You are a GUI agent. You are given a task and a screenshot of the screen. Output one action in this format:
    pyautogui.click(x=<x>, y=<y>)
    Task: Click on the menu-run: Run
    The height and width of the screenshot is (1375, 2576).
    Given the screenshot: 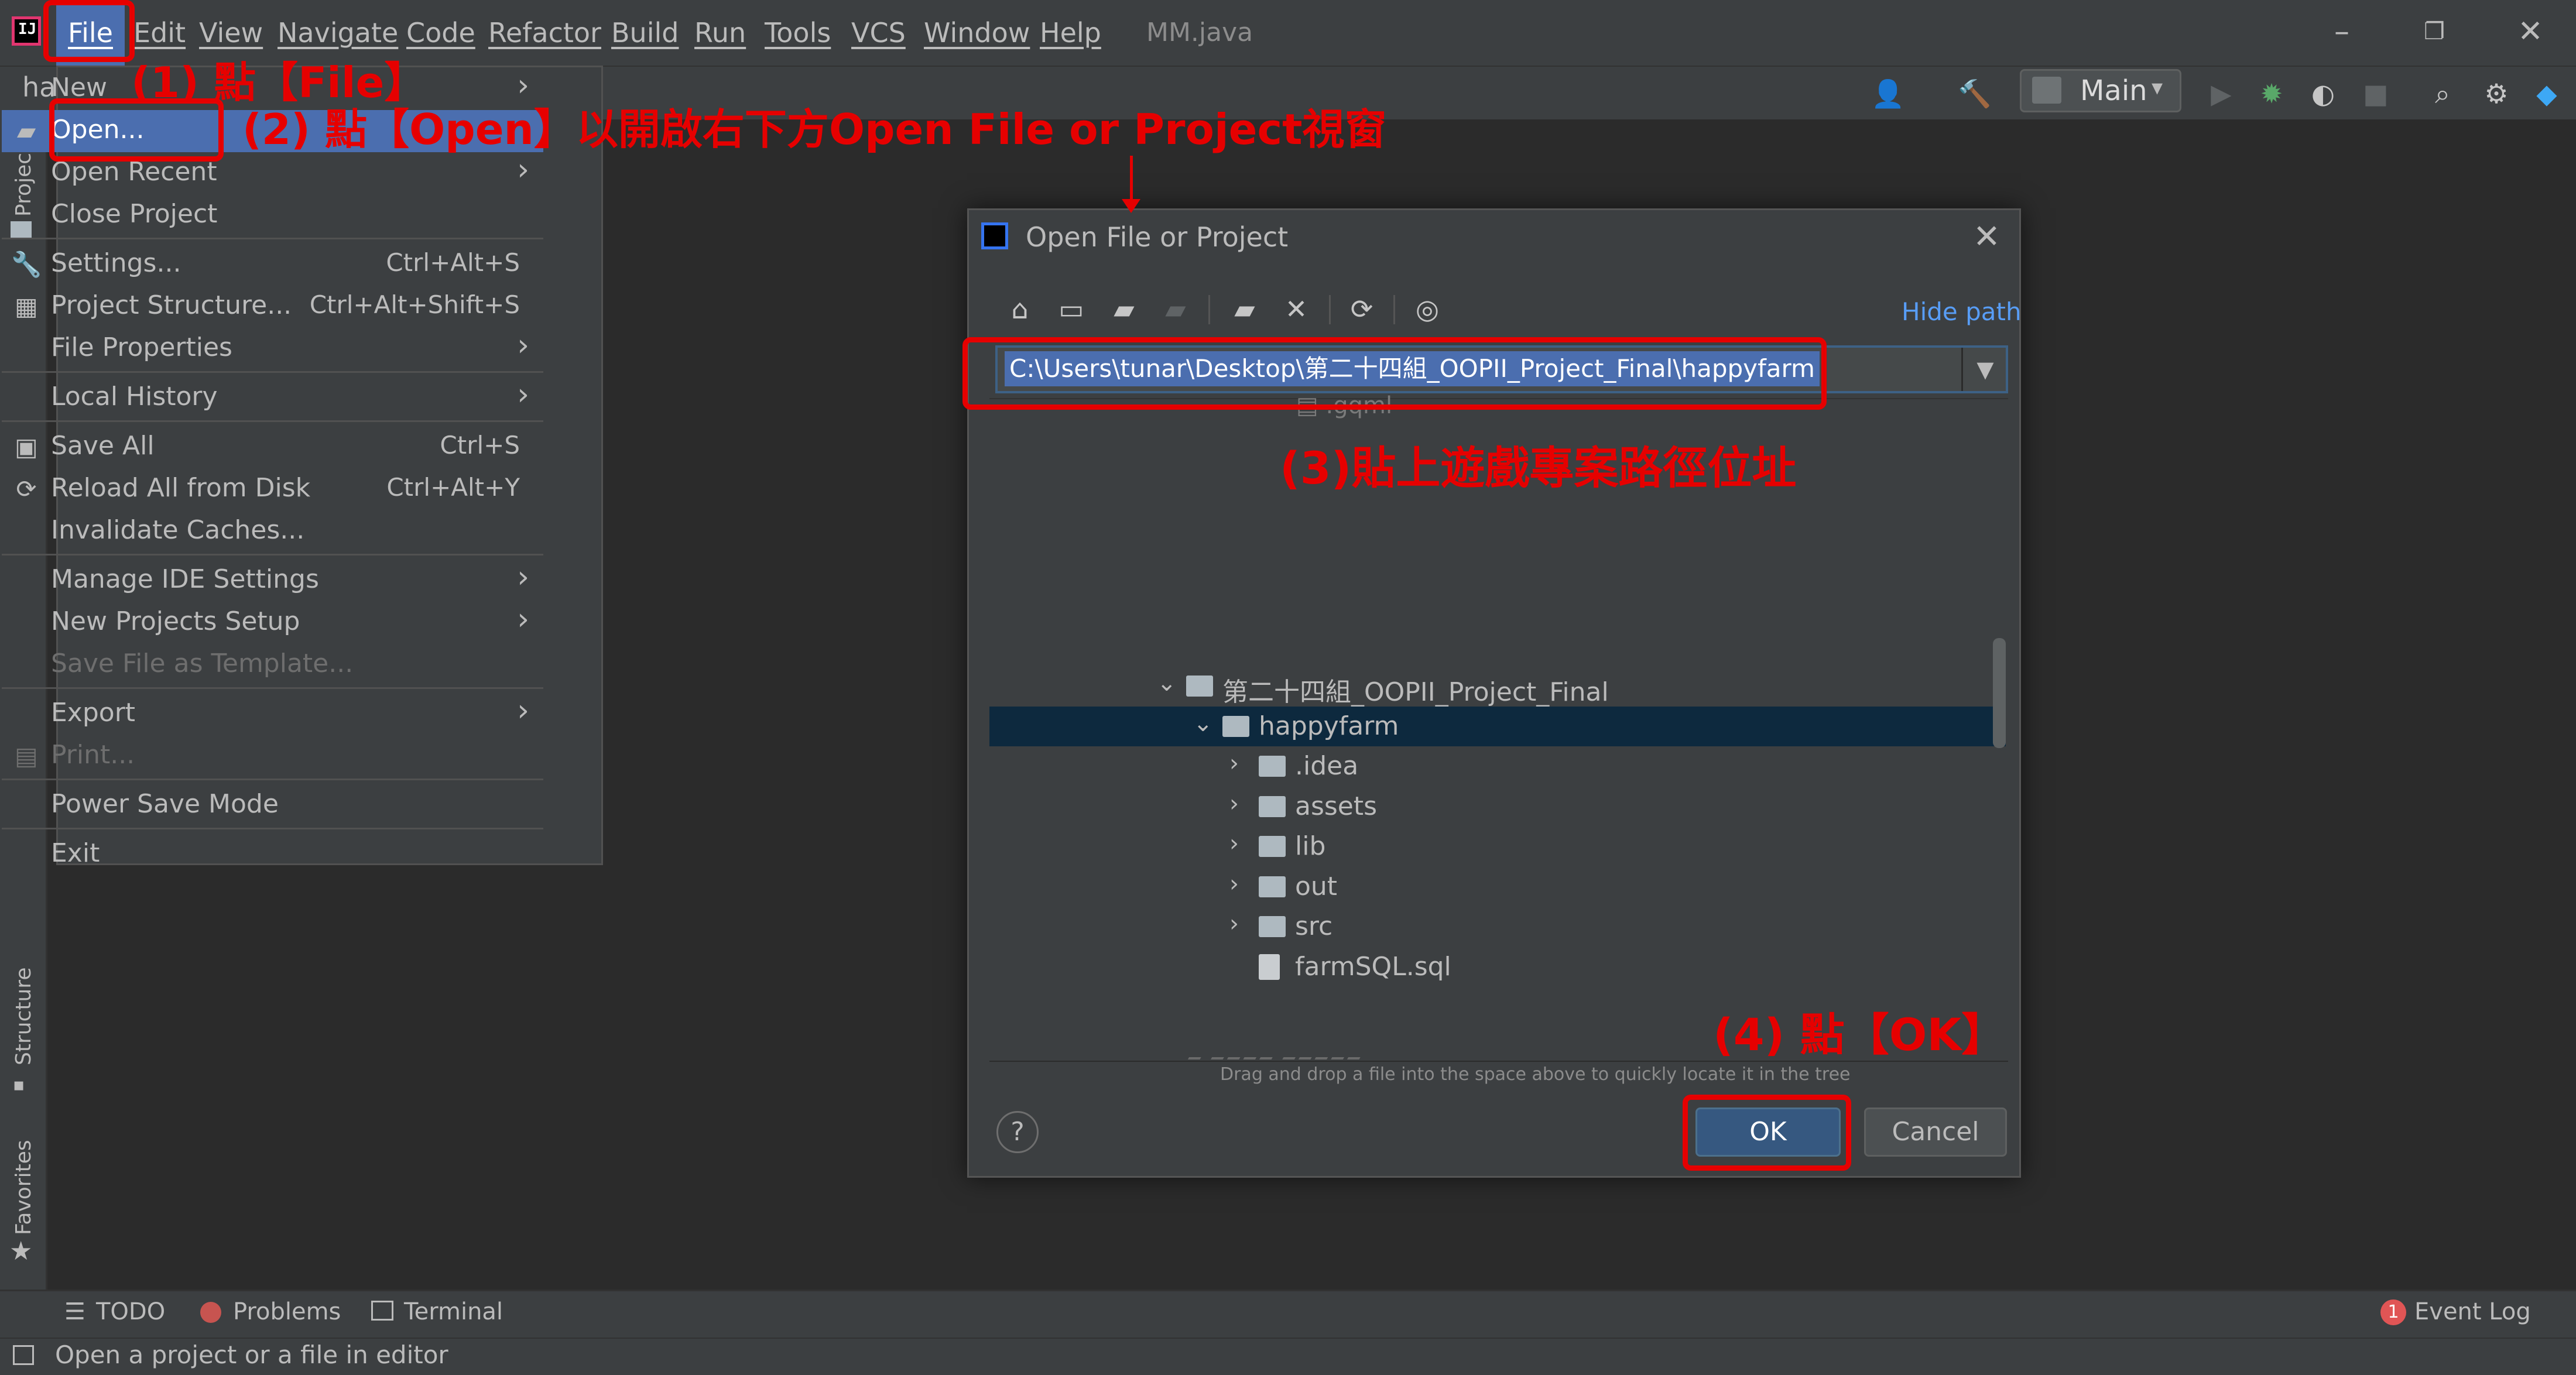 What is the action you would take?
    pyautogui.click(x=720, y=33)
    